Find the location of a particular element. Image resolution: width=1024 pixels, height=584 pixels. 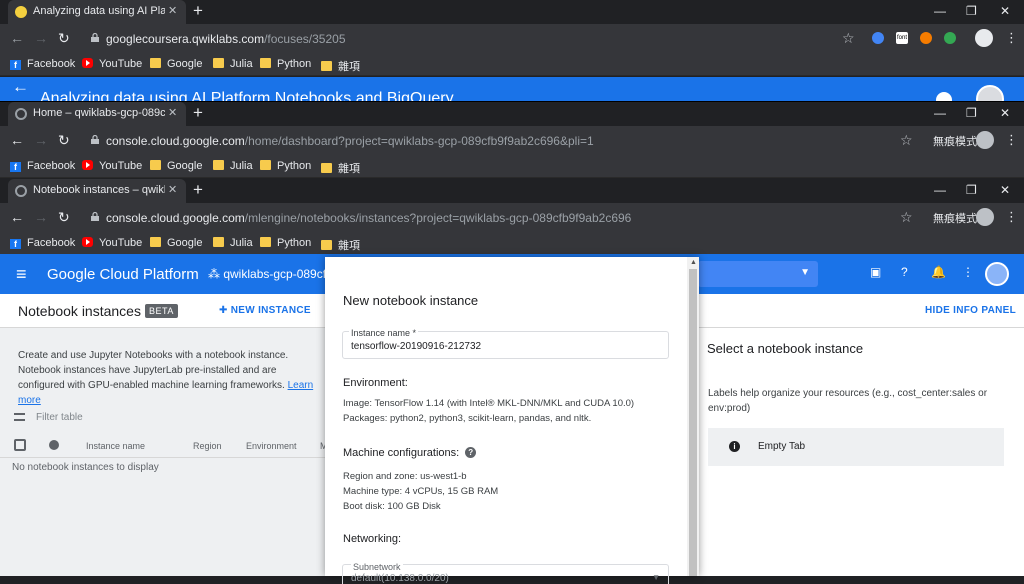

project-selector: ⁂ qwiklabs-gcp-089cfb9 is located at coordinates (273, 274).